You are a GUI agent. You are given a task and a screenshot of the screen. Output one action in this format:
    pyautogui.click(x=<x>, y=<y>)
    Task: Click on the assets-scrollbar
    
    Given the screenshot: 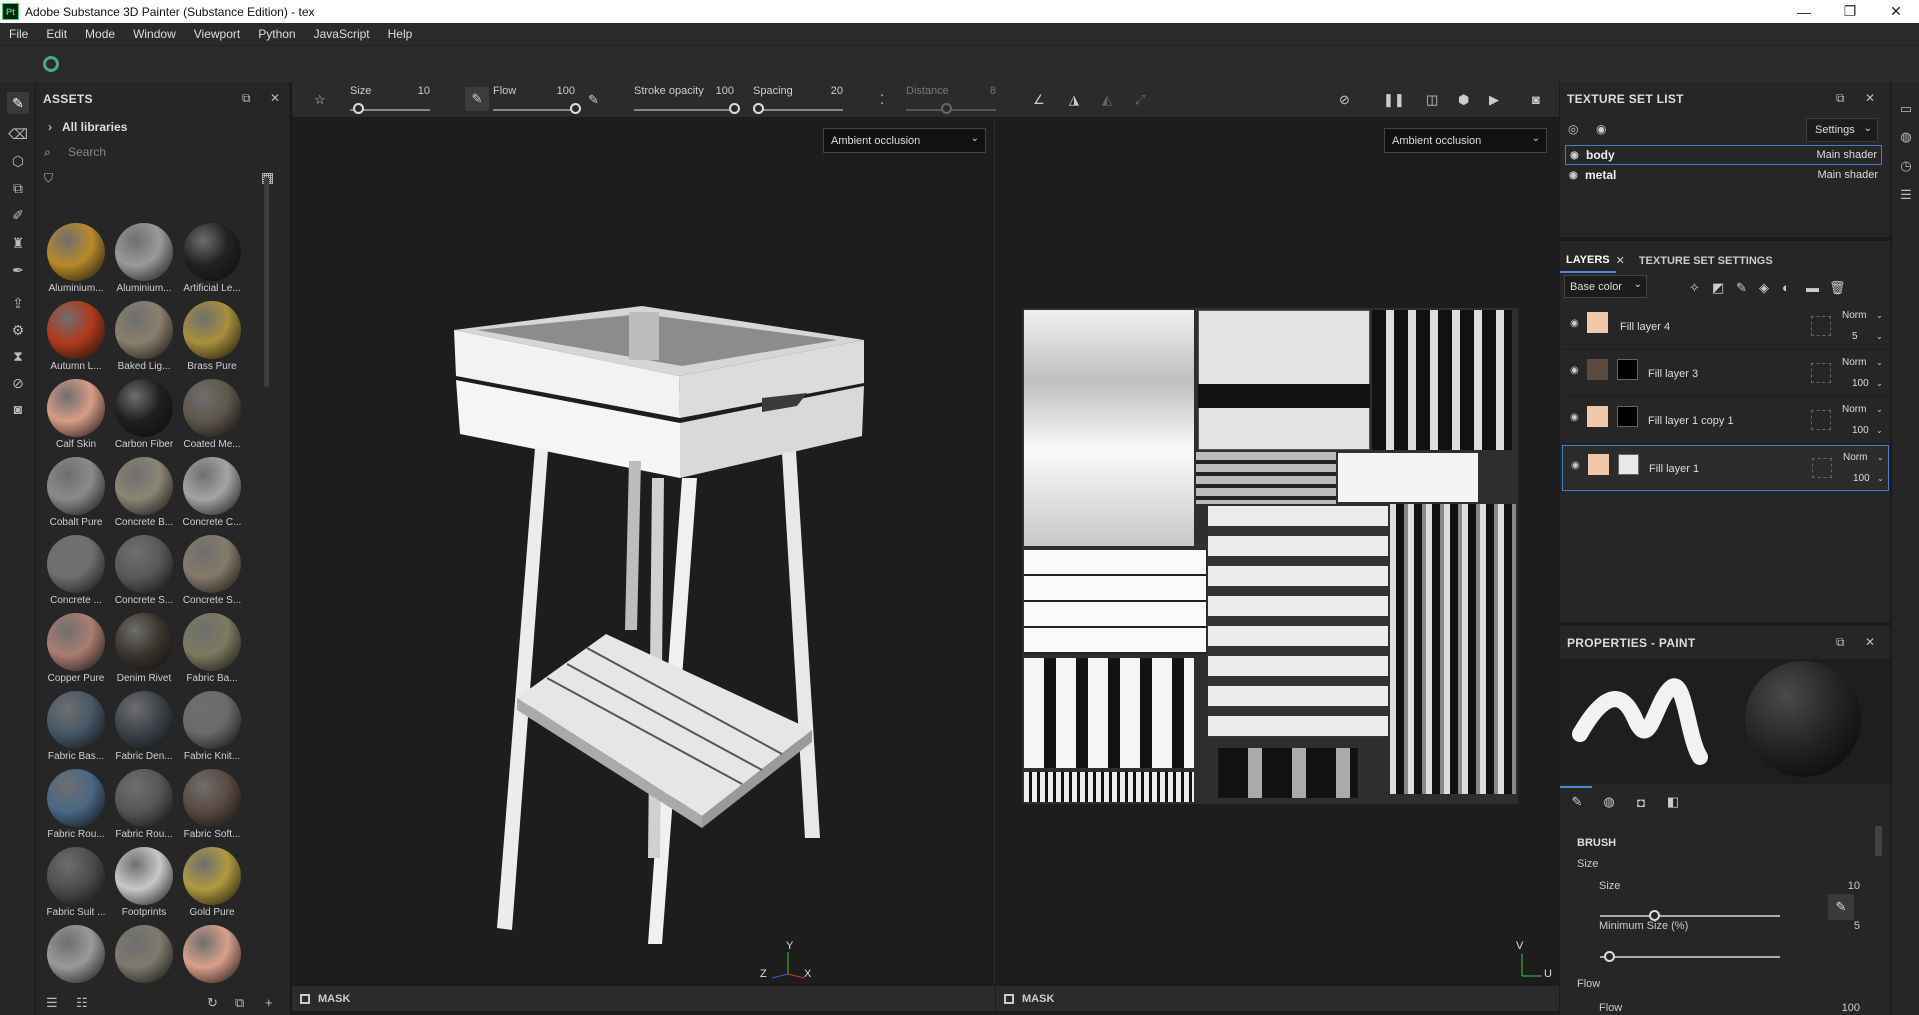 What is the action you would take?
    pyautogui.click(x=266, y=282)
    